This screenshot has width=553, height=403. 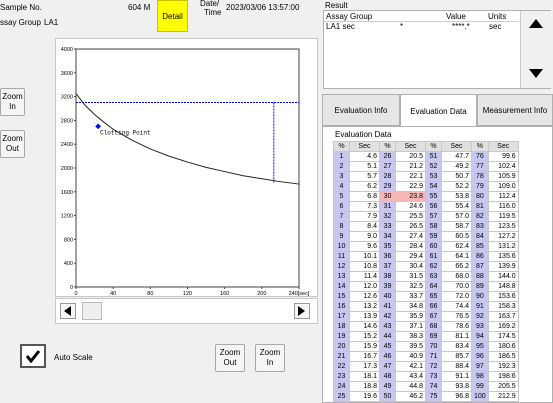 What do you see at coordinates (536, 73) in the screenshot?
I see `triangle-down-icon` at bounding box center [536, 73].